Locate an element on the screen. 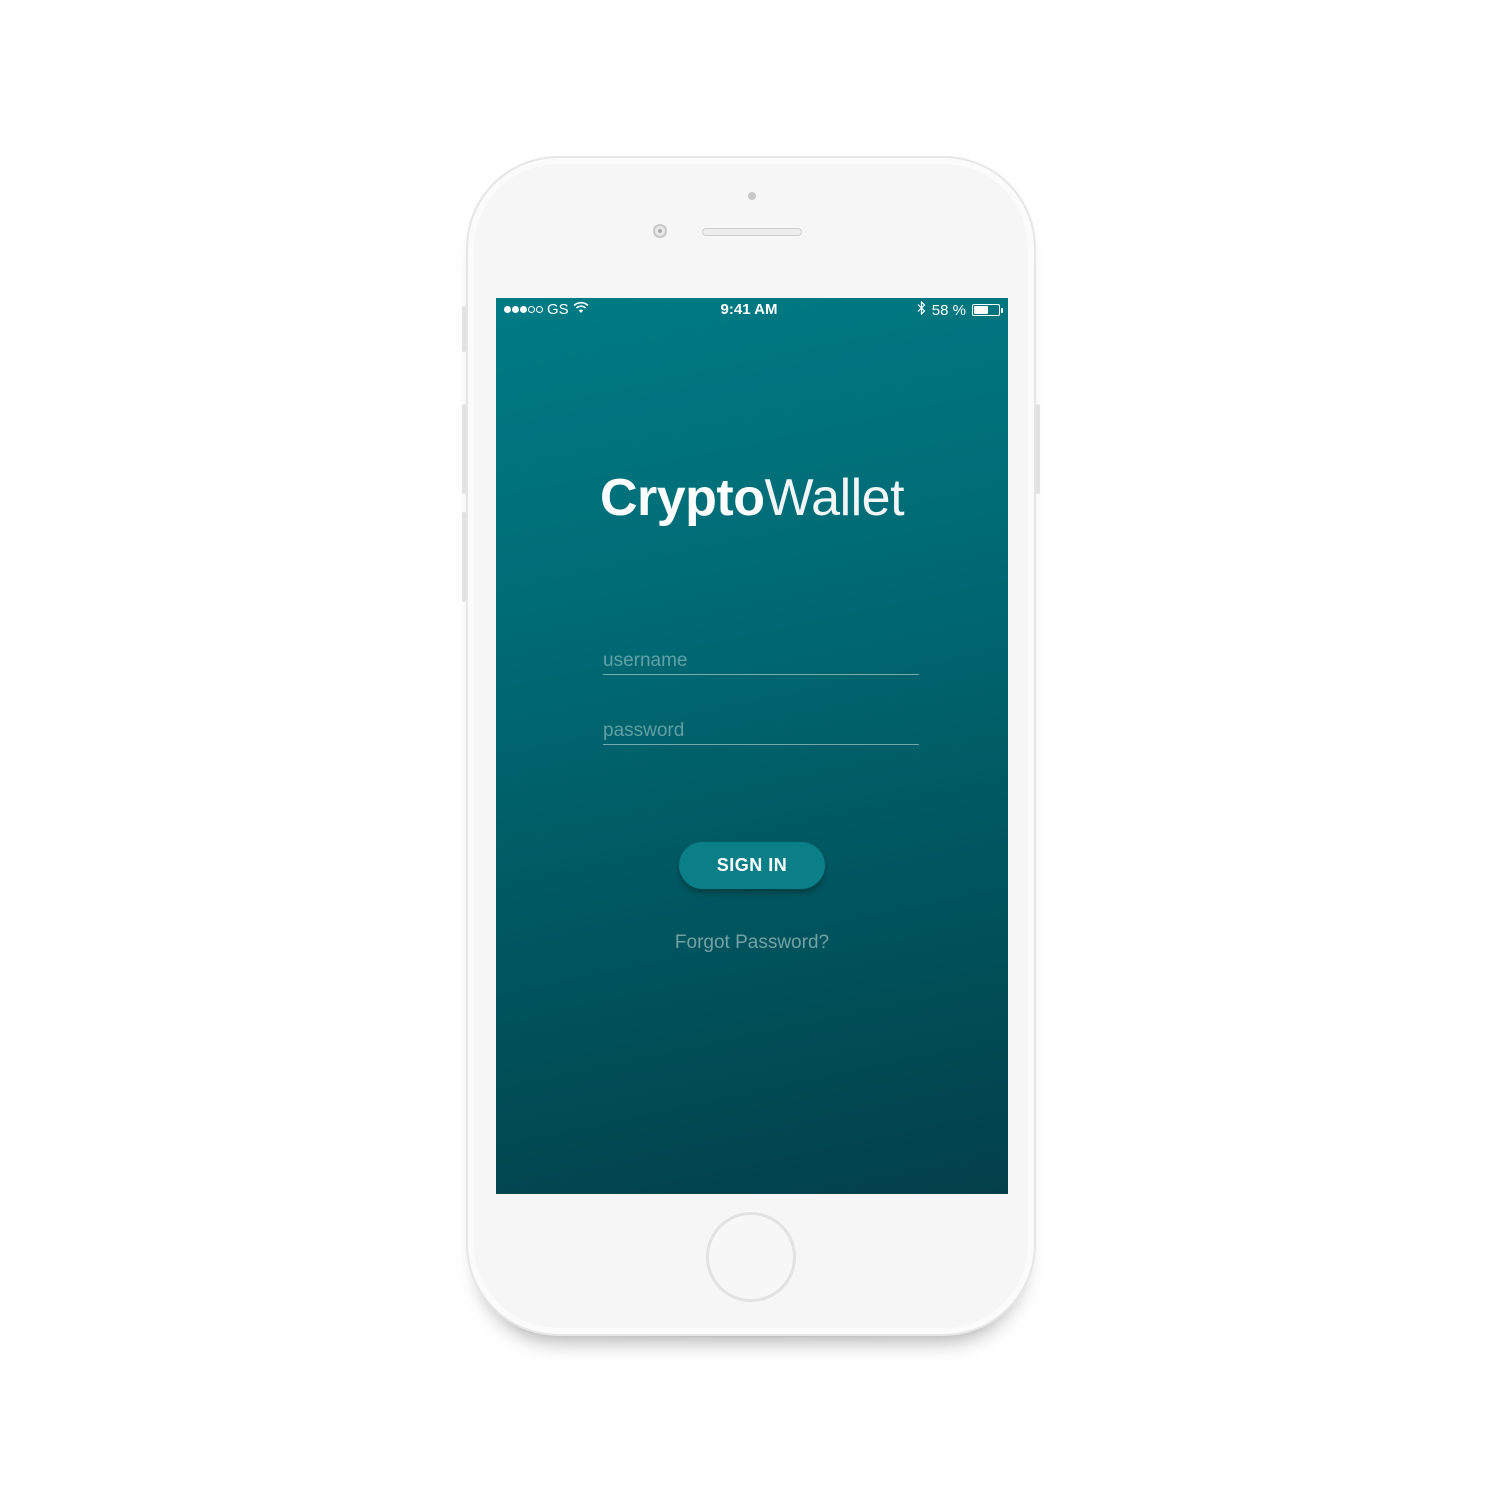 This screenshot has height=1500, width=1500. forgot-password-link: Forgot Password? is located at coordinates (752, 943).